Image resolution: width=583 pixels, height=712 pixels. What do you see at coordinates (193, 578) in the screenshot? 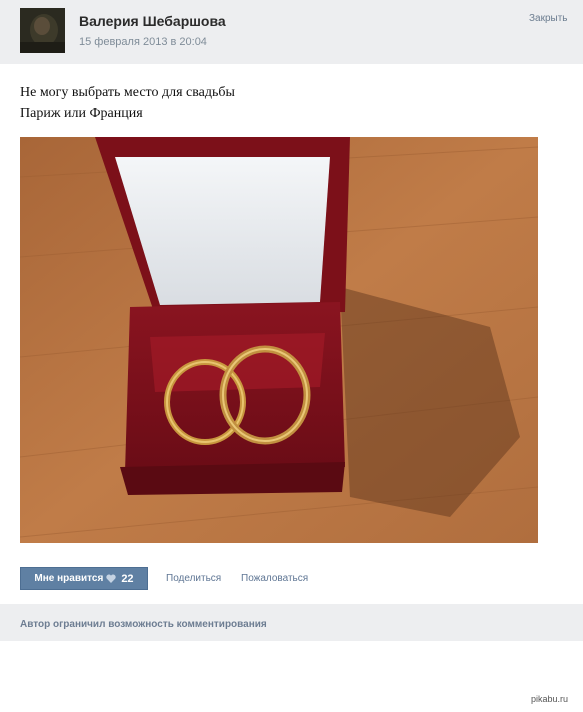
I see `share-link: Поделиться` at bounding box center [193, 578].